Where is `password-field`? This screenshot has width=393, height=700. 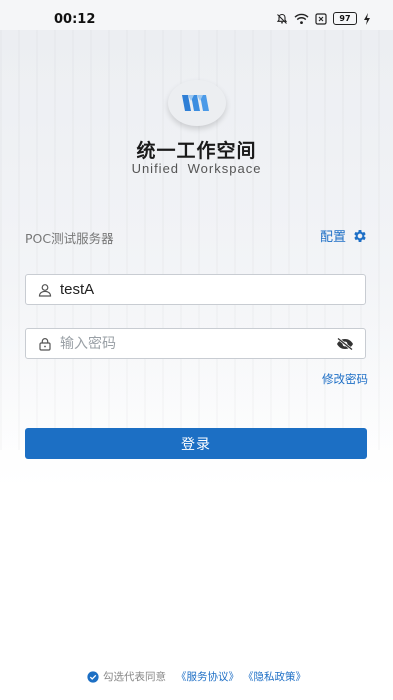 password-field is located at coordinates (195, 343).